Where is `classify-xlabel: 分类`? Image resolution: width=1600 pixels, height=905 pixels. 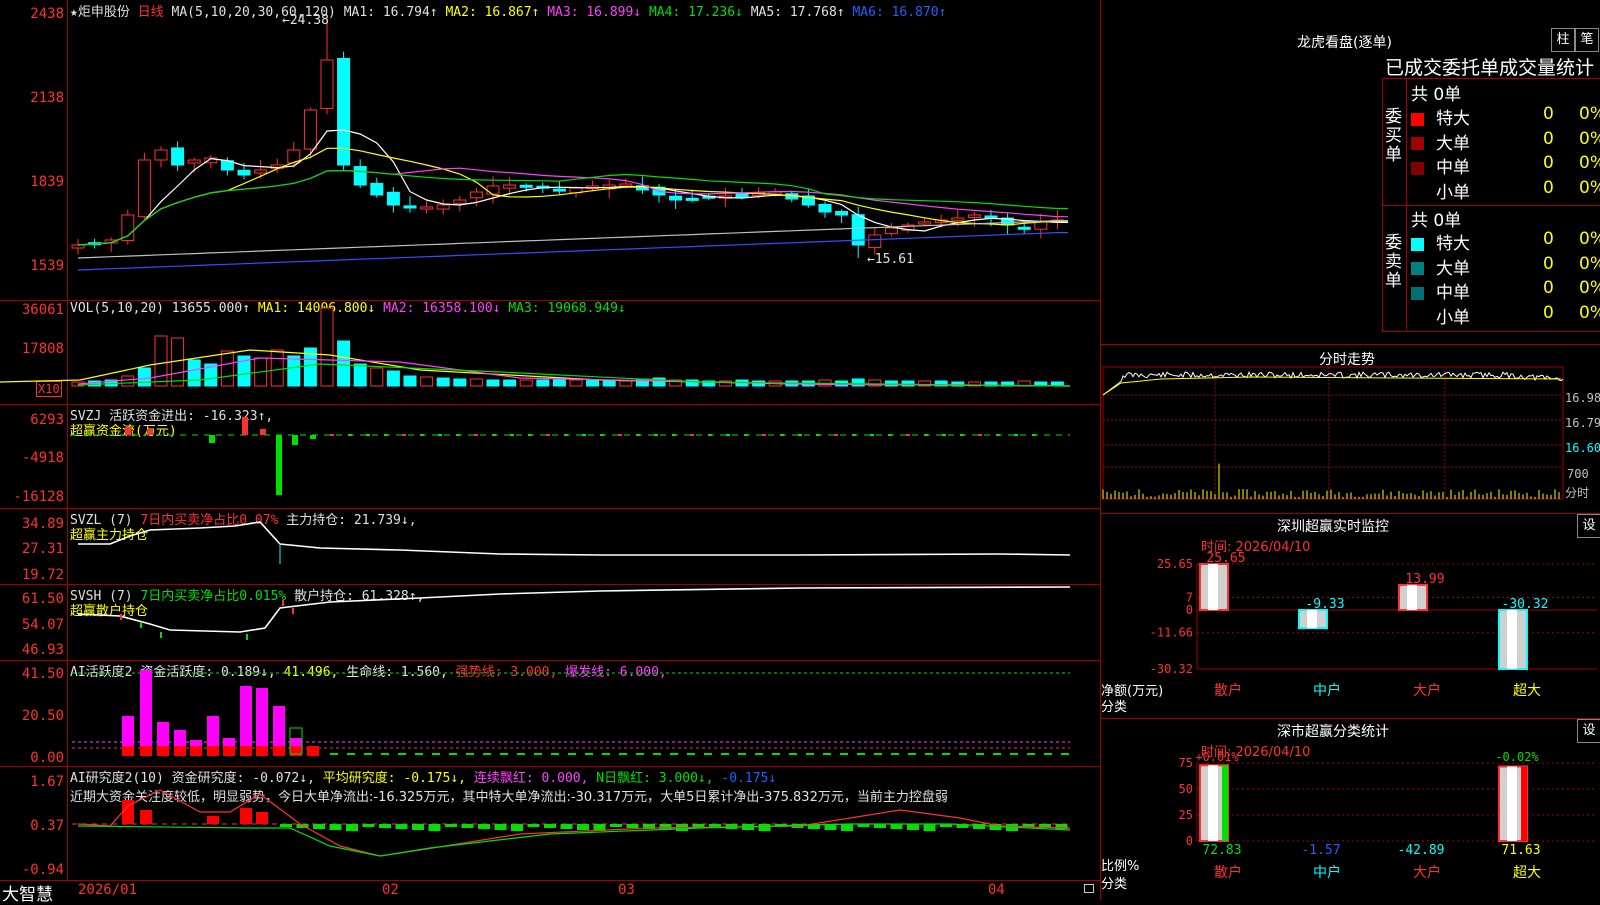
classify-xlabel: 分类 is located at coordinates (1114, 884).